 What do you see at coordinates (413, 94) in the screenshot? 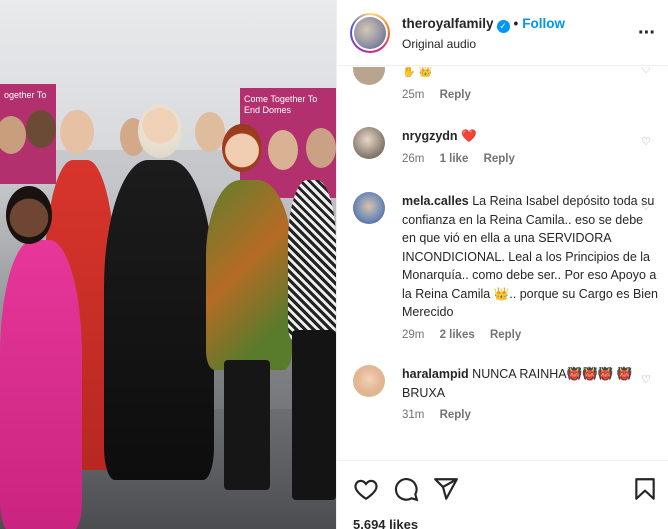
I see `comment-time: 25m` at bounding box center [413, 94].